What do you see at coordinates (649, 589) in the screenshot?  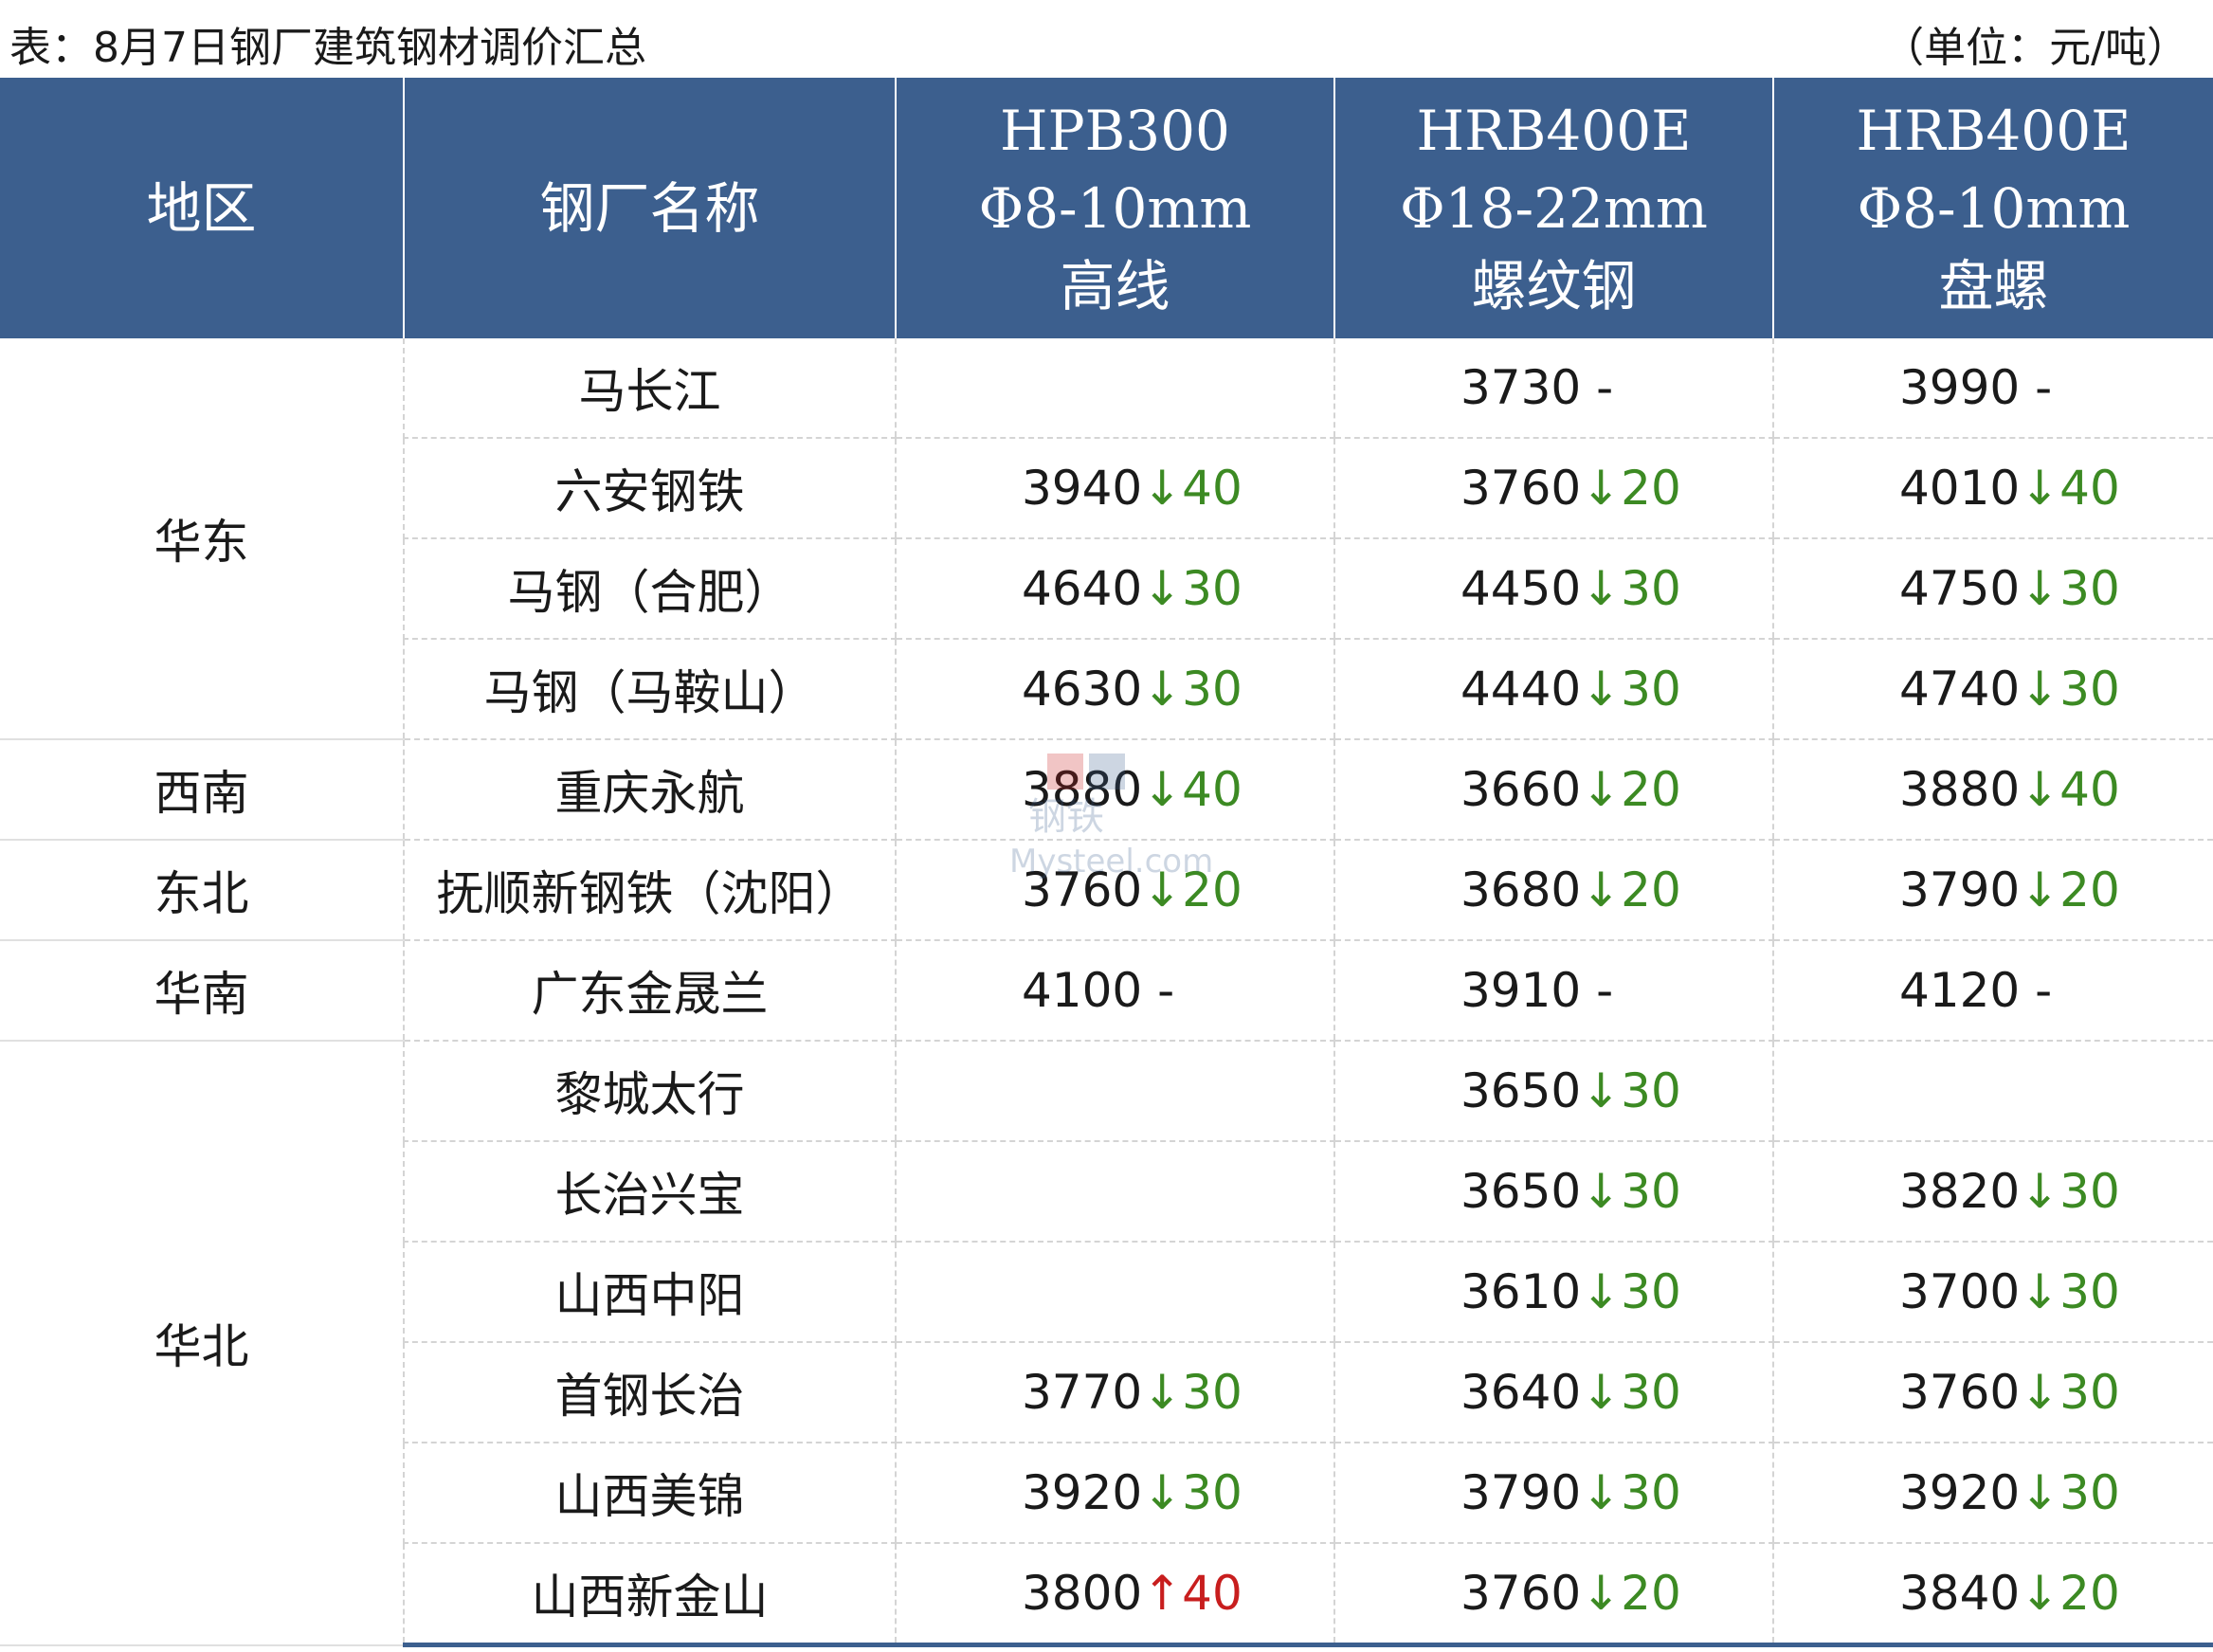 I see `mill-name-cell: 马钢（合肥）` at bounding box center [649, 589].